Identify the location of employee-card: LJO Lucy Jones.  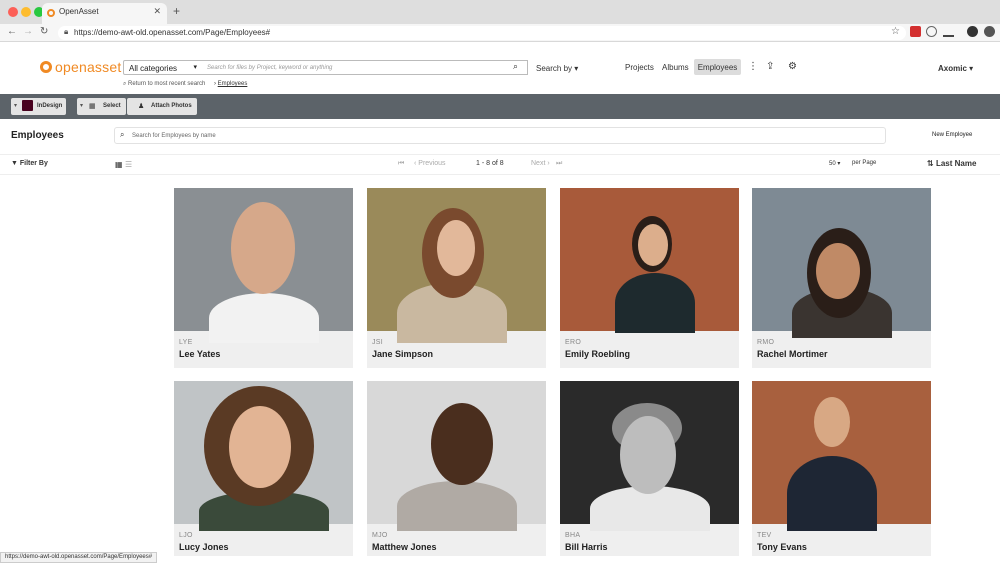
(263, 468).